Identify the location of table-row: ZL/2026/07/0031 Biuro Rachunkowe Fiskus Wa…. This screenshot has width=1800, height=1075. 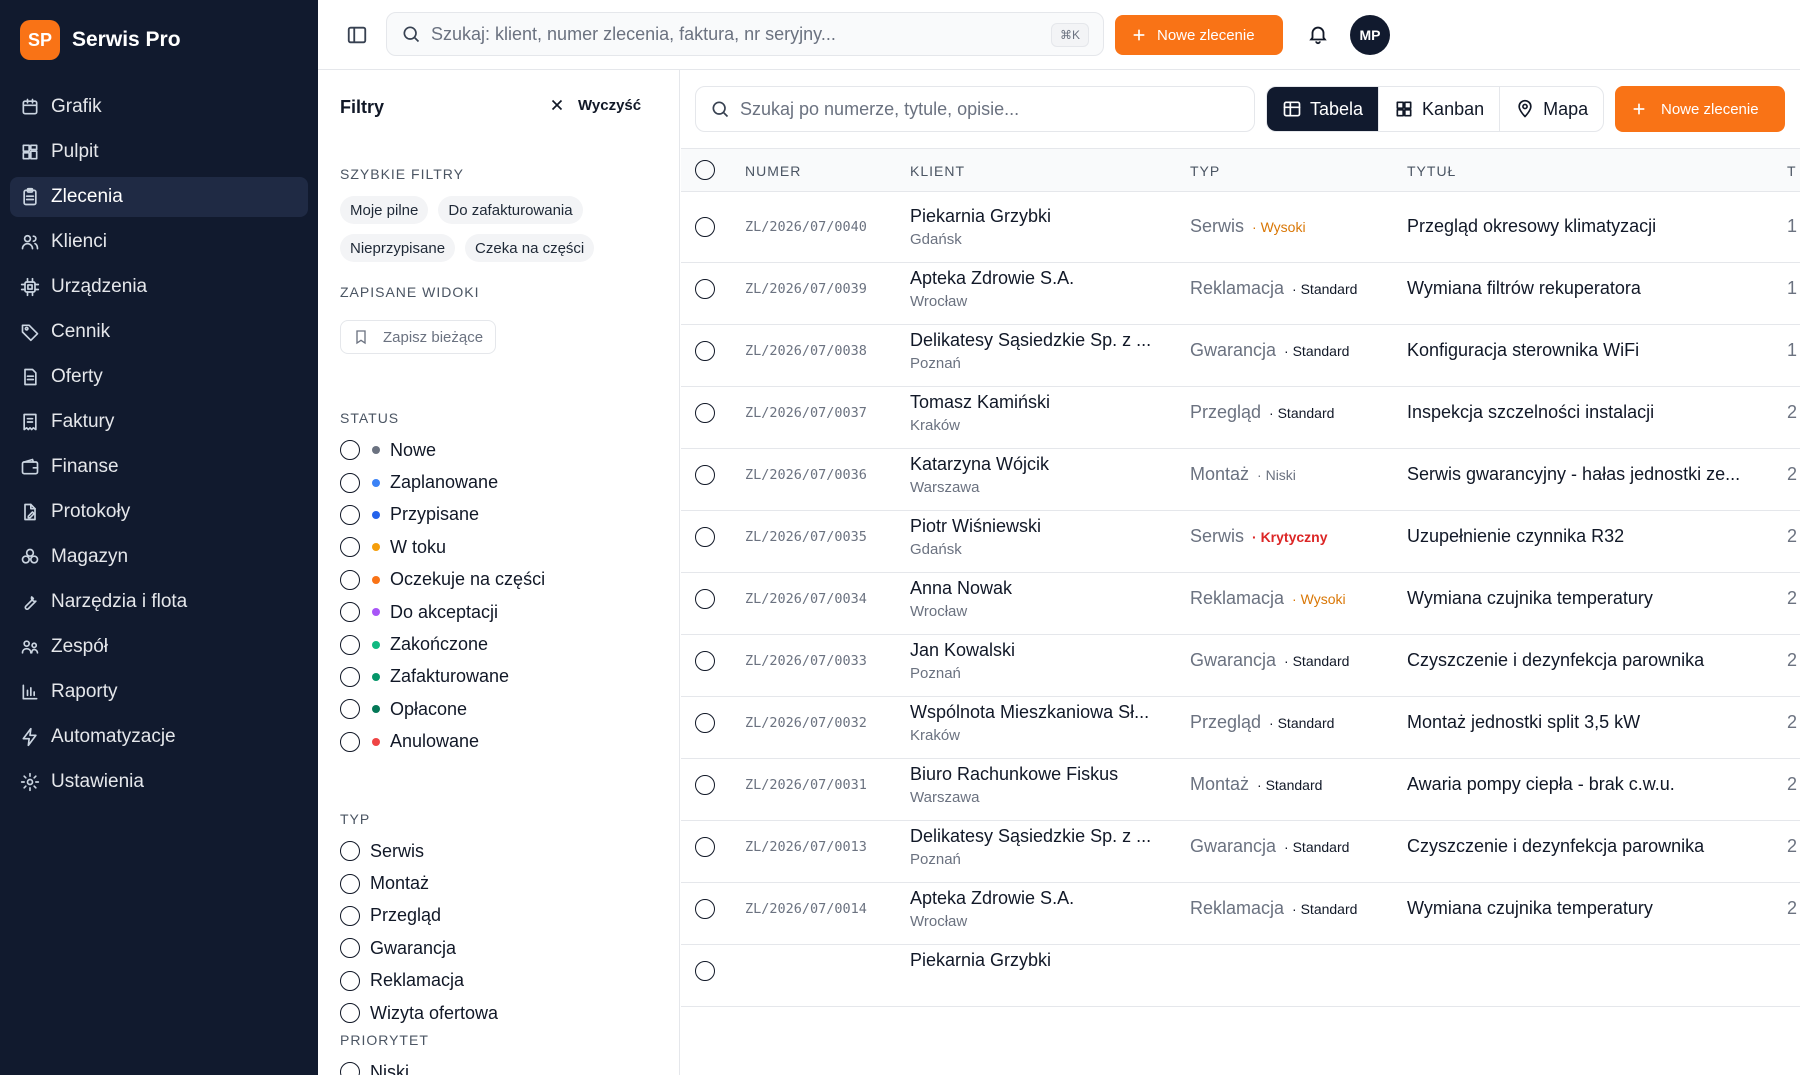
(1240, 785).